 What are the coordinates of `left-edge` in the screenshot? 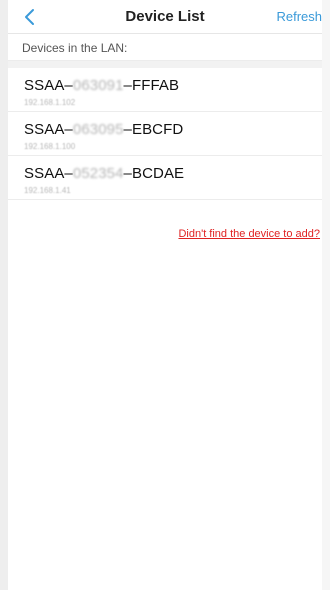 It's located at (4, 295).